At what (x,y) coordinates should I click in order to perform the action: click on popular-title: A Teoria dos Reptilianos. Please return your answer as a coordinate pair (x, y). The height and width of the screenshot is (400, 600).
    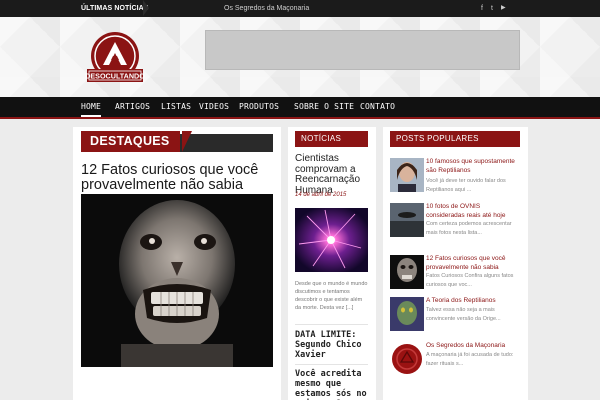
    Looking at the image, I should click on (473, 301).